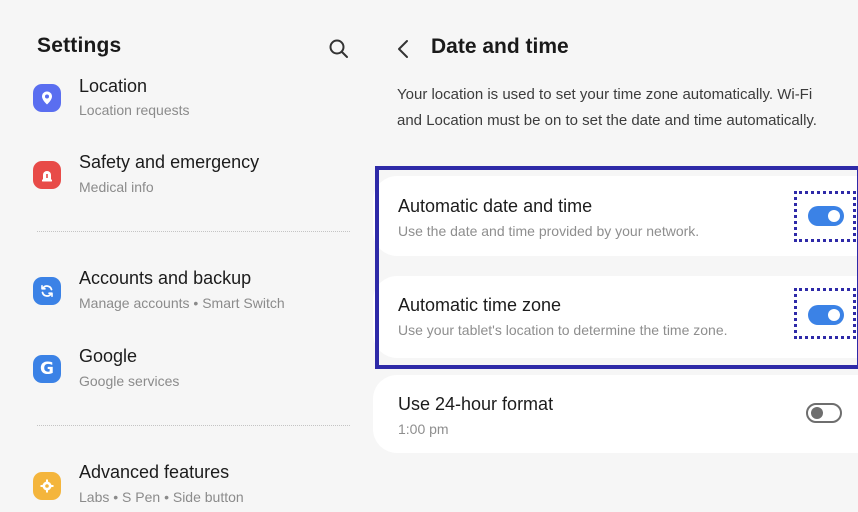 The width and height of the screenshot is (858, 512). Describe the element at coordinates (169, 162) in the screenshot. I see `sidebar-item-title: Safety and emergency` at that location.